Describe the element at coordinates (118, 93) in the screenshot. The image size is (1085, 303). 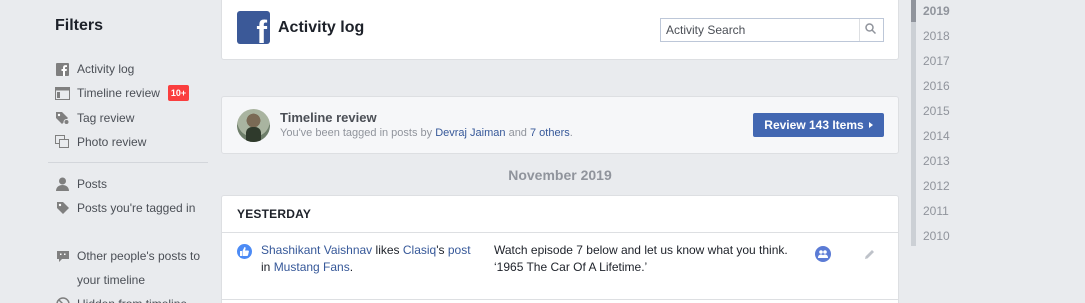
I see `filter-label: Timeline review` at that location.